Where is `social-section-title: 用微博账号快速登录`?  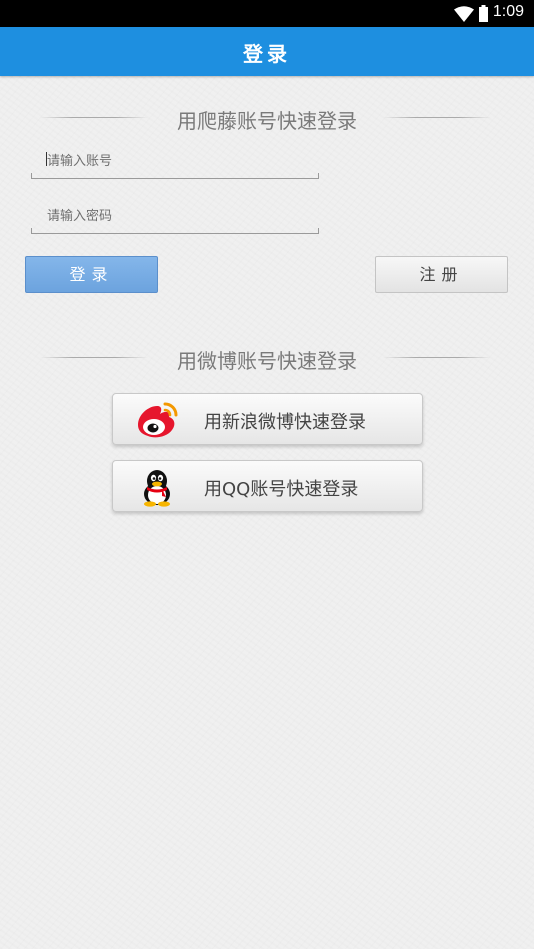 social-section-title: 用微博账号快速登录 is located at coordinates (267, 361).